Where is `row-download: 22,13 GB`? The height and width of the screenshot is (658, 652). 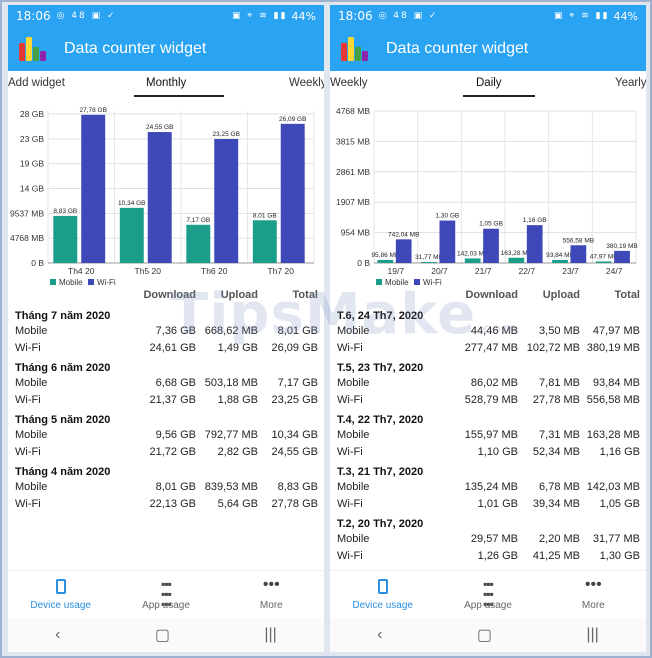 row-download: 22,13 GB is located at coordinates (172, 504).